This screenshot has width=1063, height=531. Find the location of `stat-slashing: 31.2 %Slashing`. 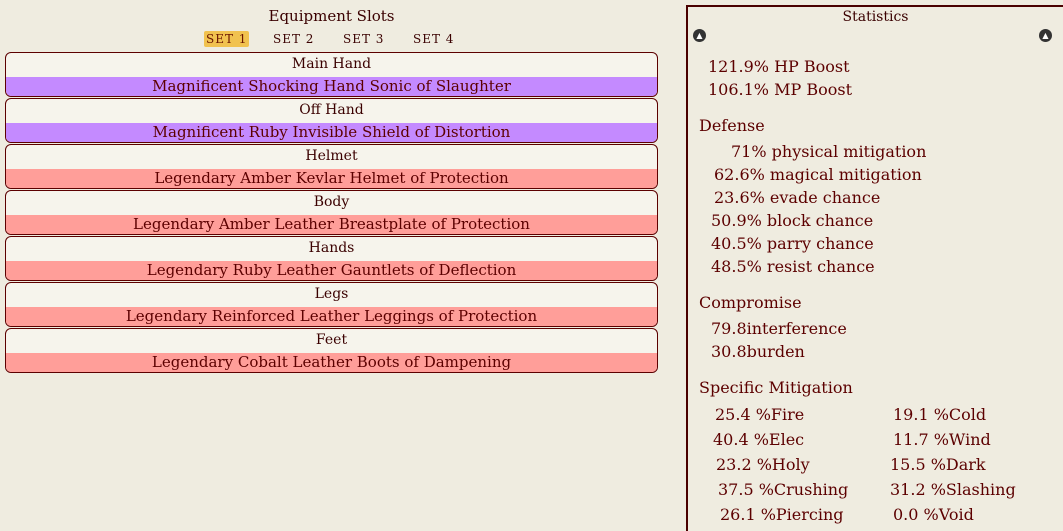

stat-slashing: 31.2 %Slashing is located at coordinates (953, 489).